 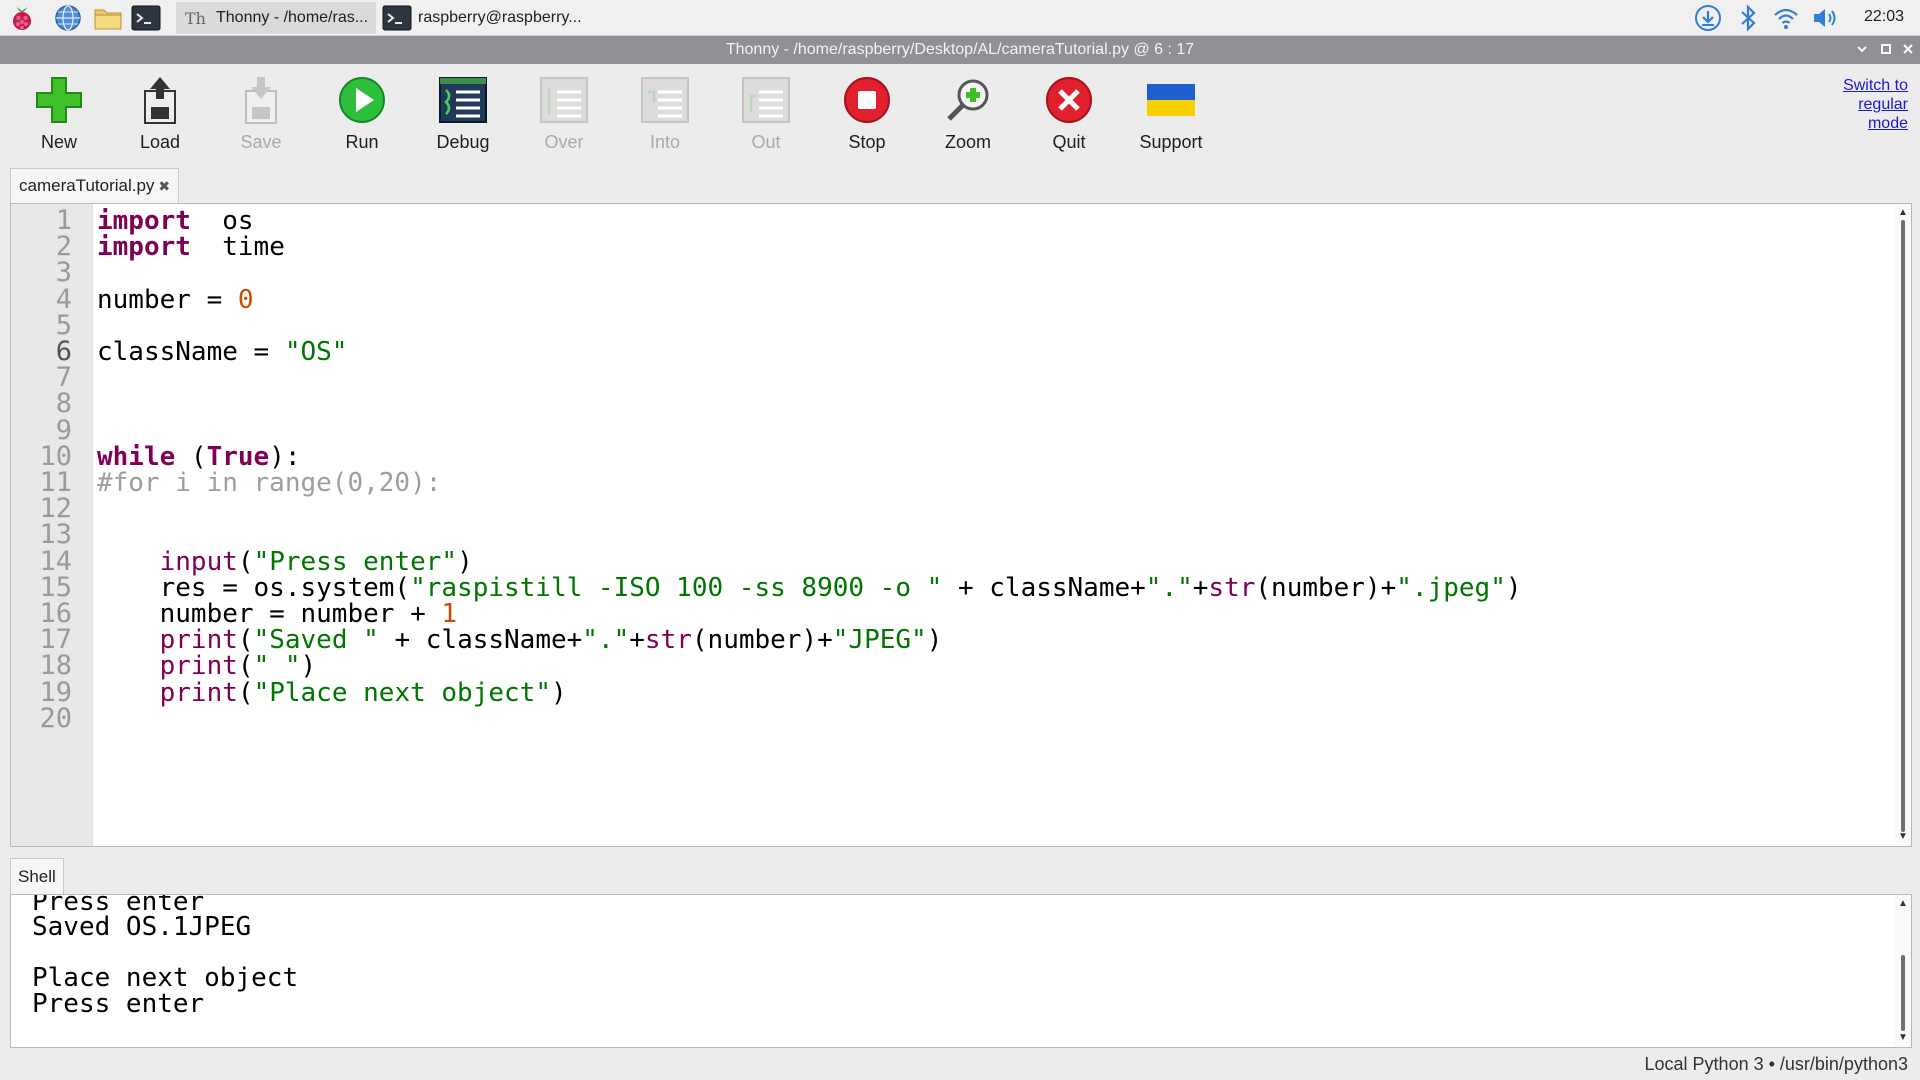 What do you see at coordinates (1069, 142) in the screenshot?
I see `quit-button-label: Quit` at bounding box center [1069, 142].